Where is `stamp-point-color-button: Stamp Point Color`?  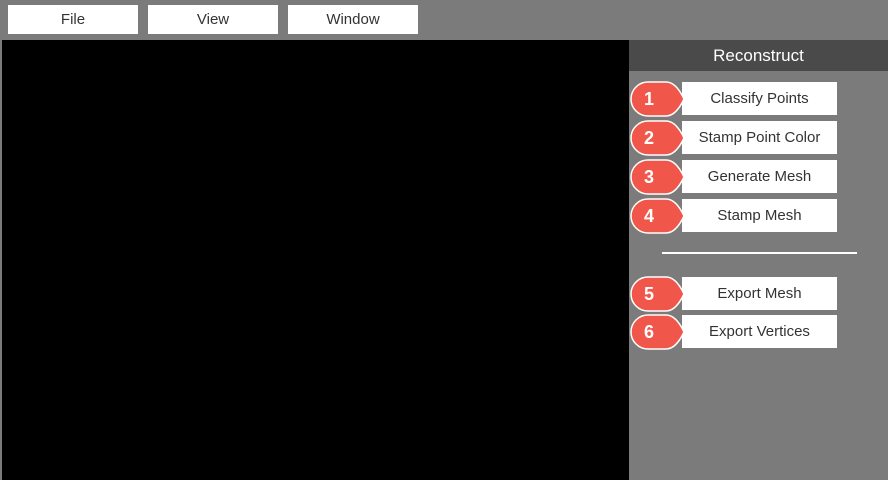
stamp-point-color-button: Stamp Point Color is located at coordinates (759, 137).